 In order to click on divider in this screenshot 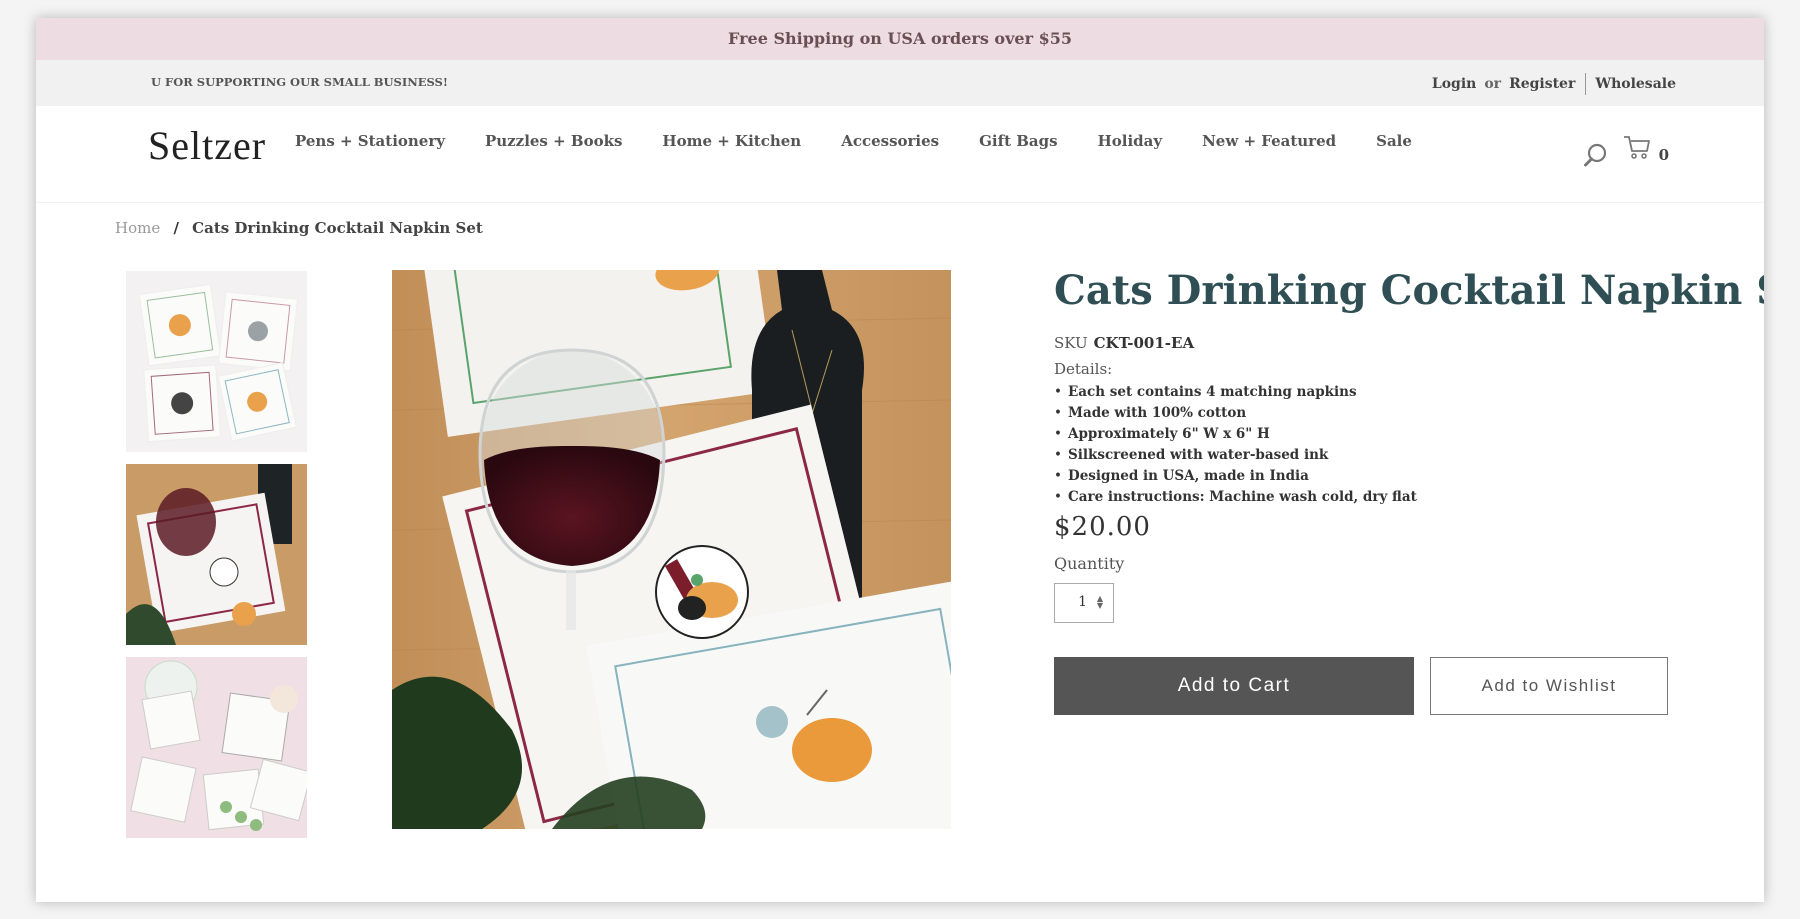, I will do `click(1586, 84)`.